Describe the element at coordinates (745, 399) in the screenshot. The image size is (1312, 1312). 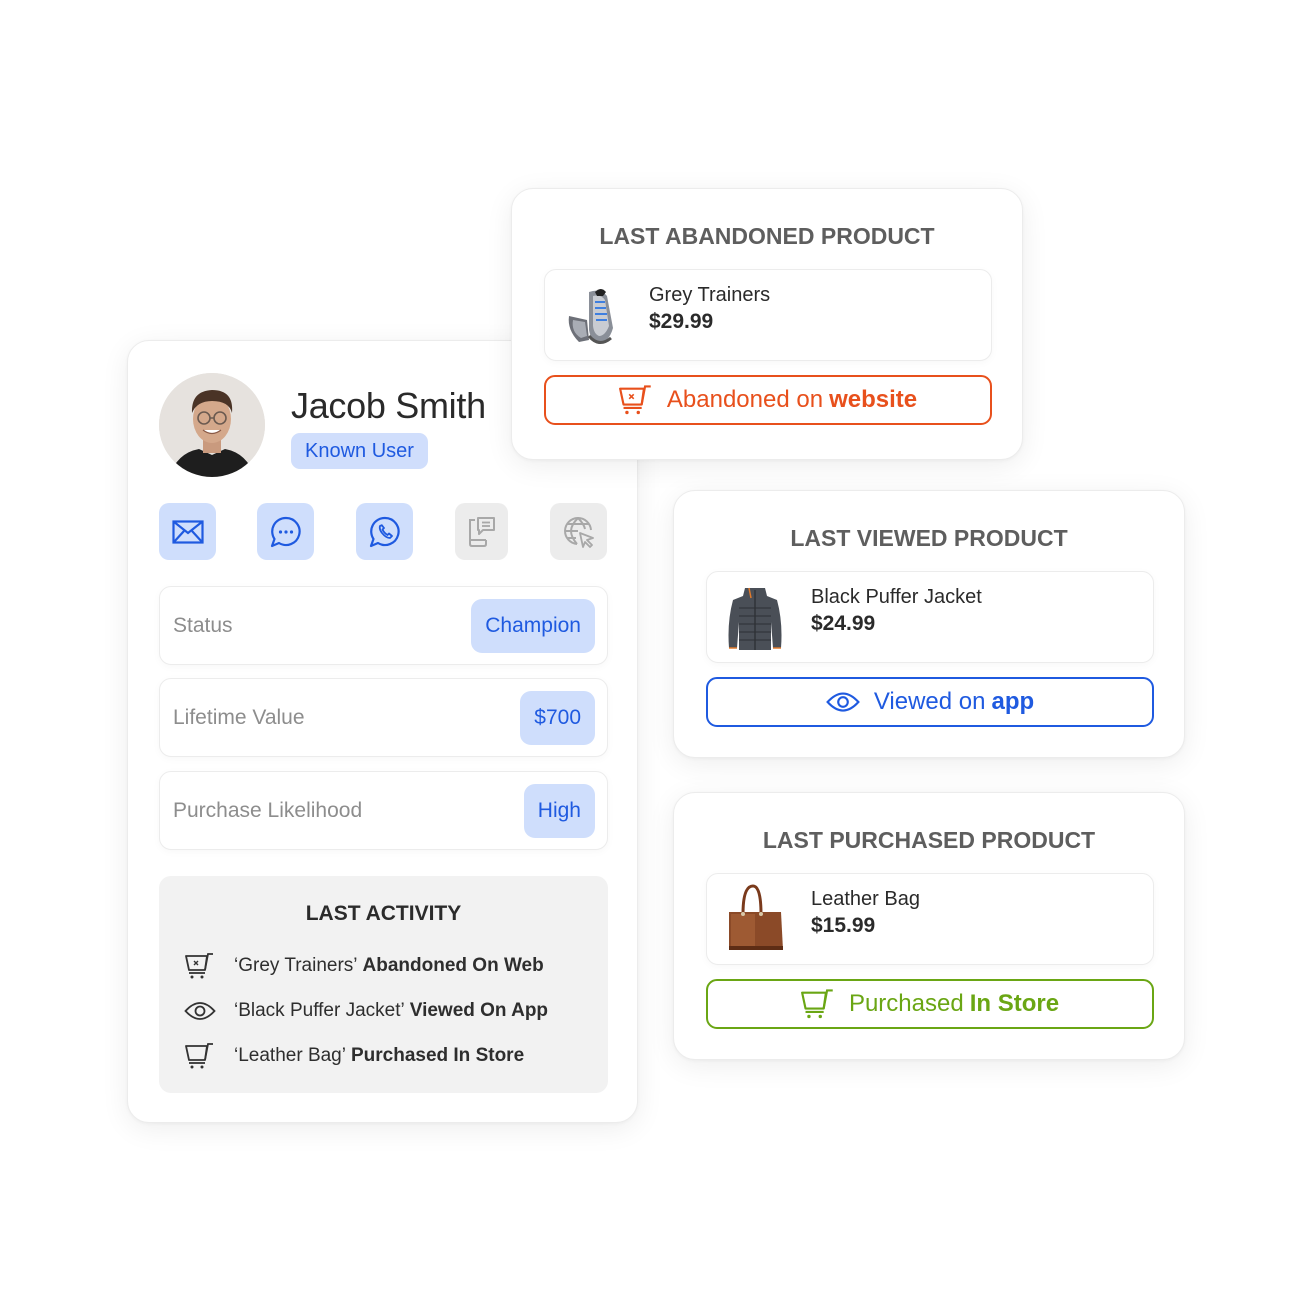
I see `button-text: Abandoned on` at that location.